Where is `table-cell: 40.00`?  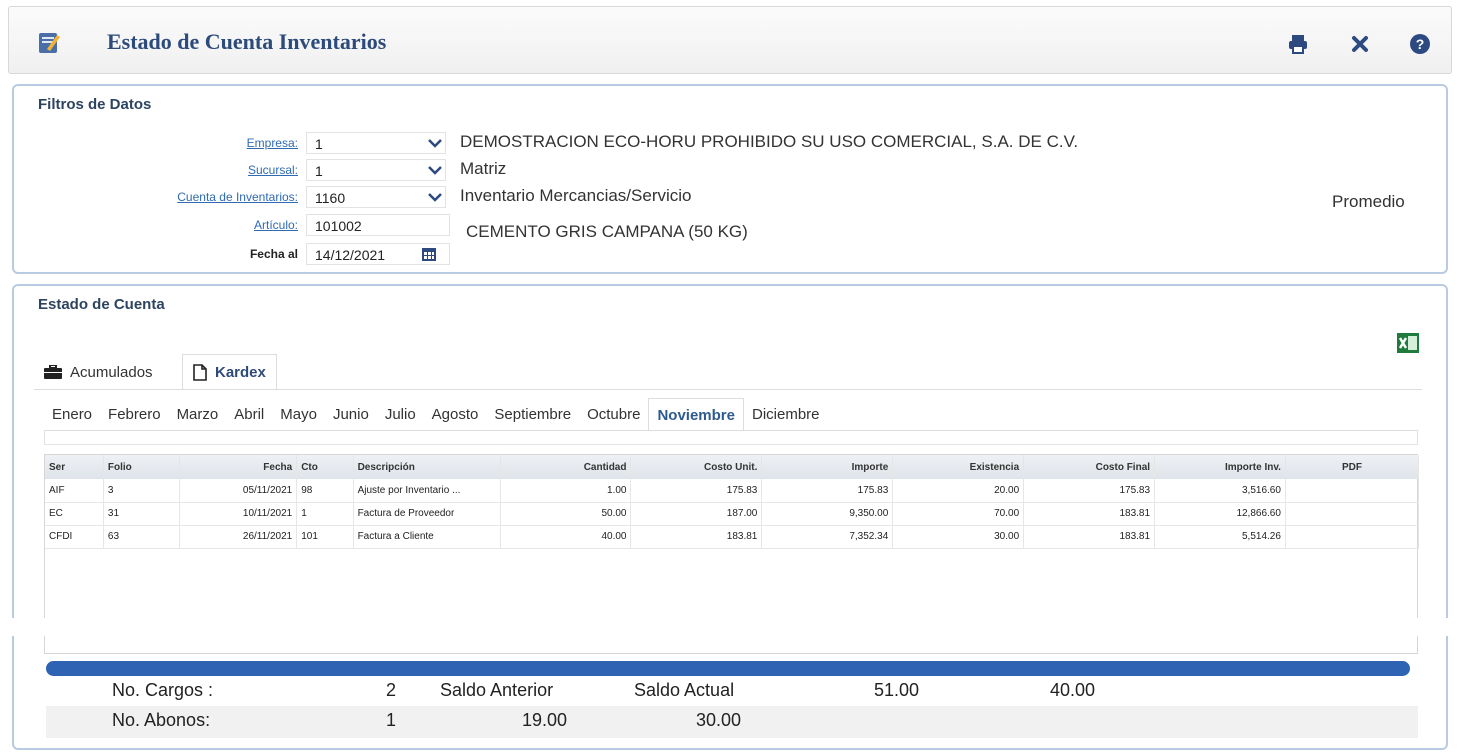 table-cell: 40.00 is located at coordinates (566, 537).